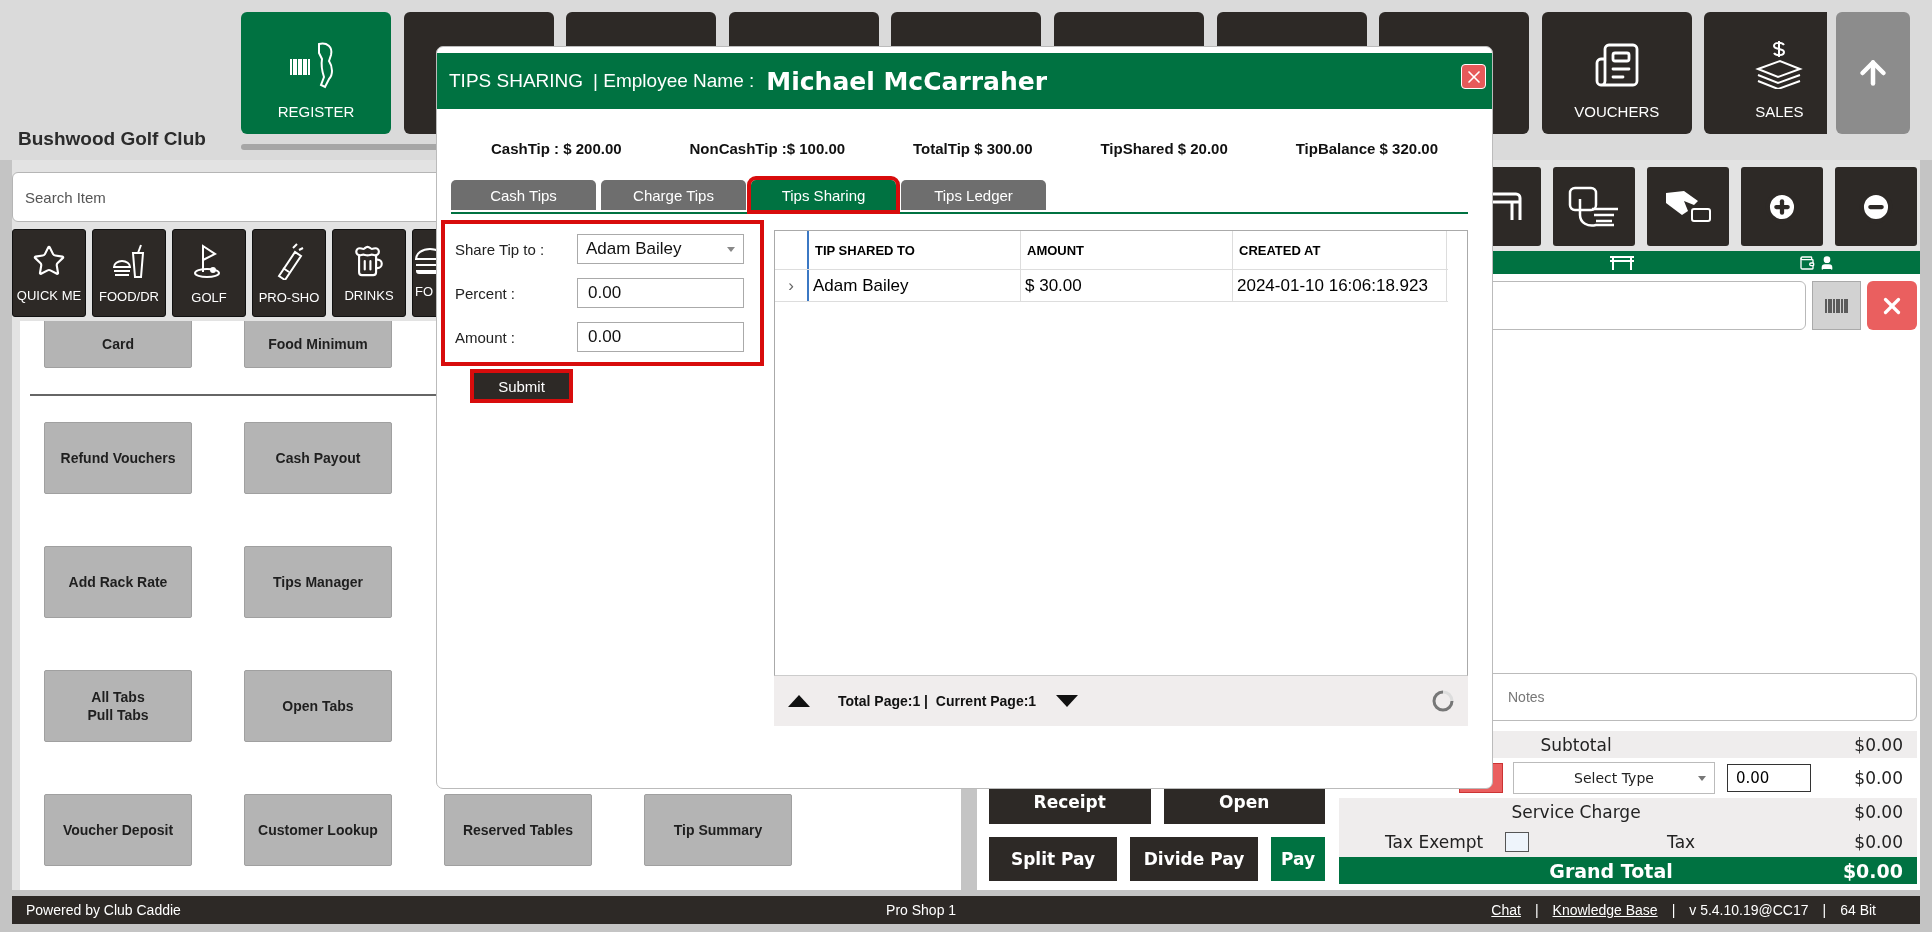 The image size is (1932, 932). What do you see at coordinates (673, 195) in the screenshot?
I see `tab: Charge Tips` at bounding box center [673, 195].